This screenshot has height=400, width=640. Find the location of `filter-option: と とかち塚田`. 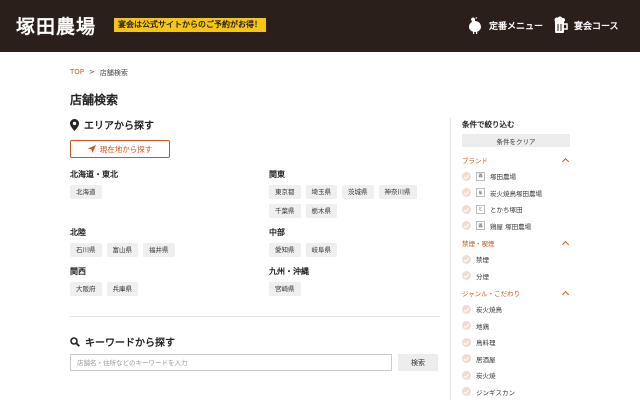

filter-option: と とかち塚田 is located at coordinates (516, 209).